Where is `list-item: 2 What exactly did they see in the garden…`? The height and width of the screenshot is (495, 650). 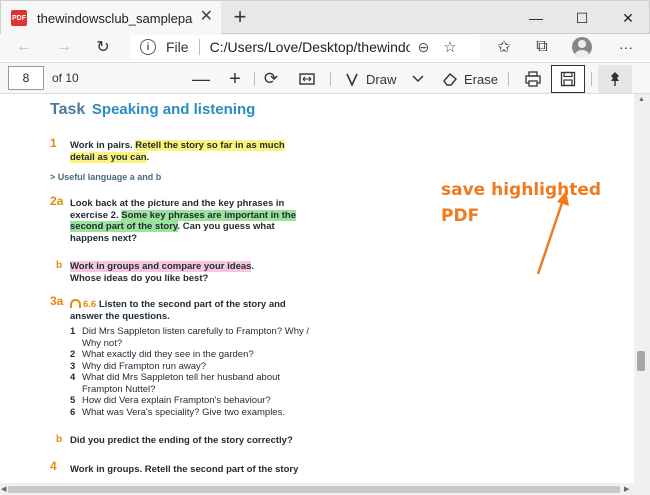
list-item: 2 What exactly did they see in the garden… is located at coordinates (162, 354).